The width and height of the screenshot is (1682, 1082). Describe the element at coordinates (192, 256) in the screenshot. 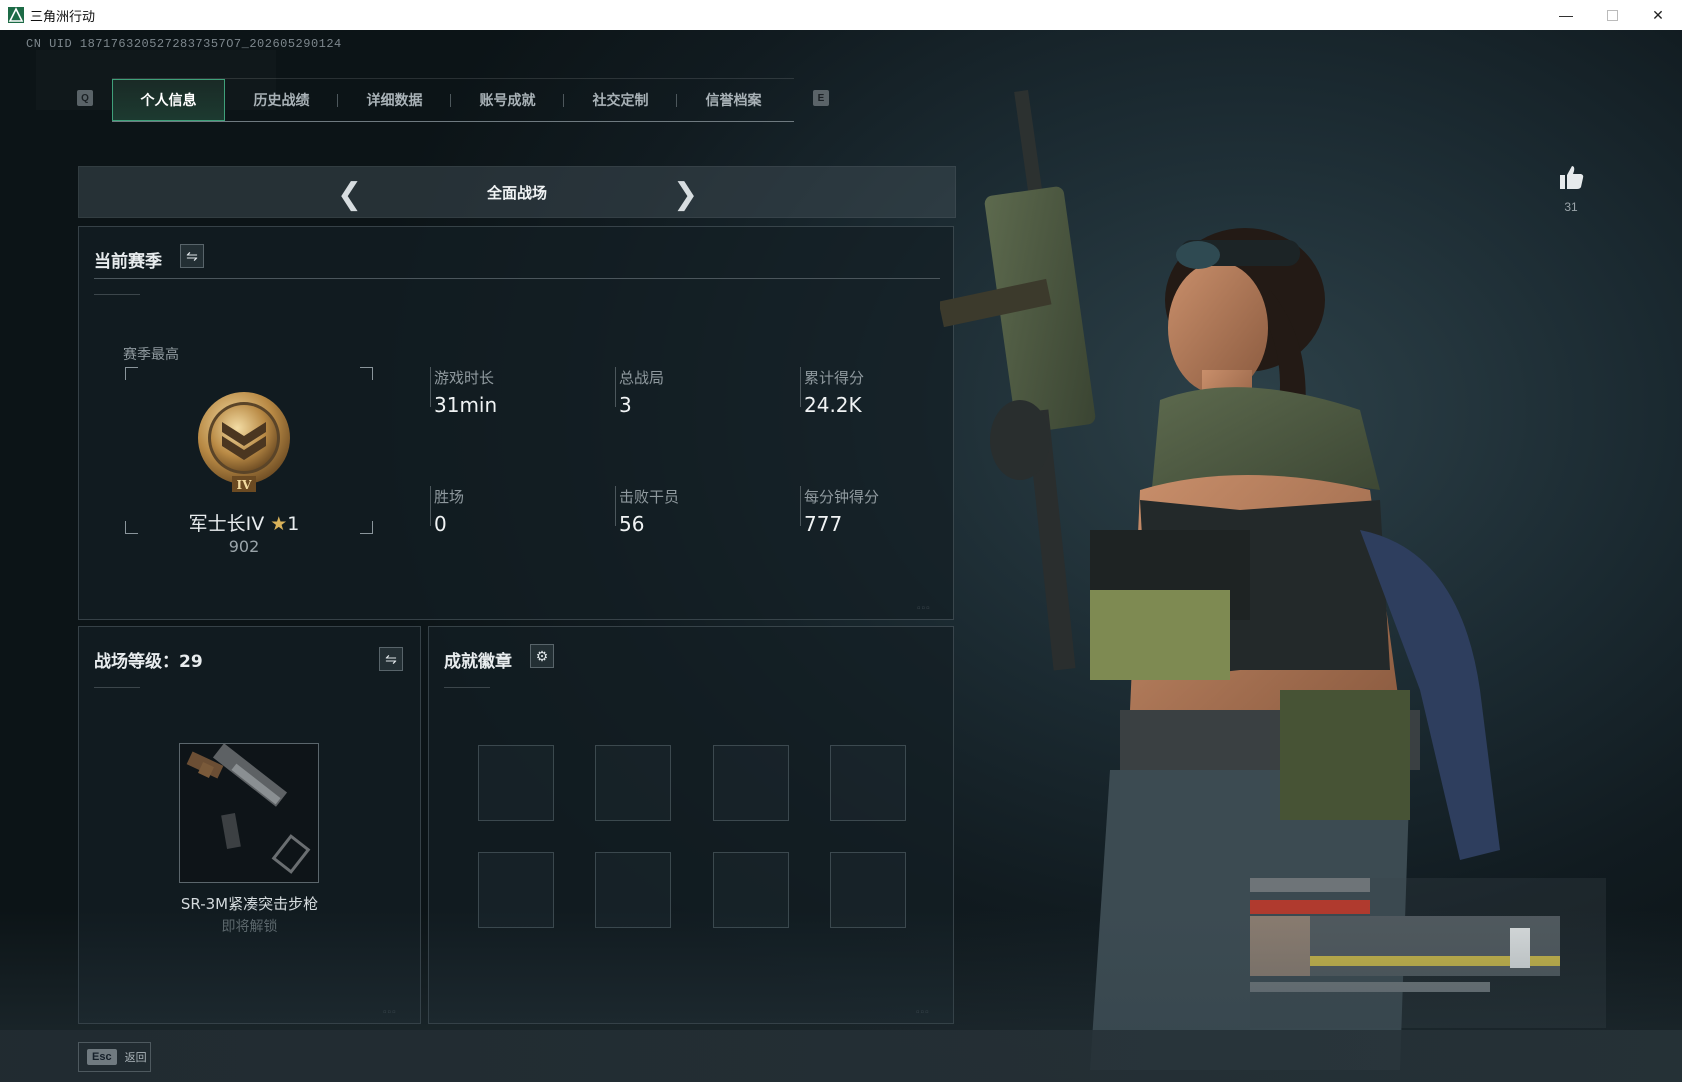

I see `season-swap-button: ⇋` at that location.